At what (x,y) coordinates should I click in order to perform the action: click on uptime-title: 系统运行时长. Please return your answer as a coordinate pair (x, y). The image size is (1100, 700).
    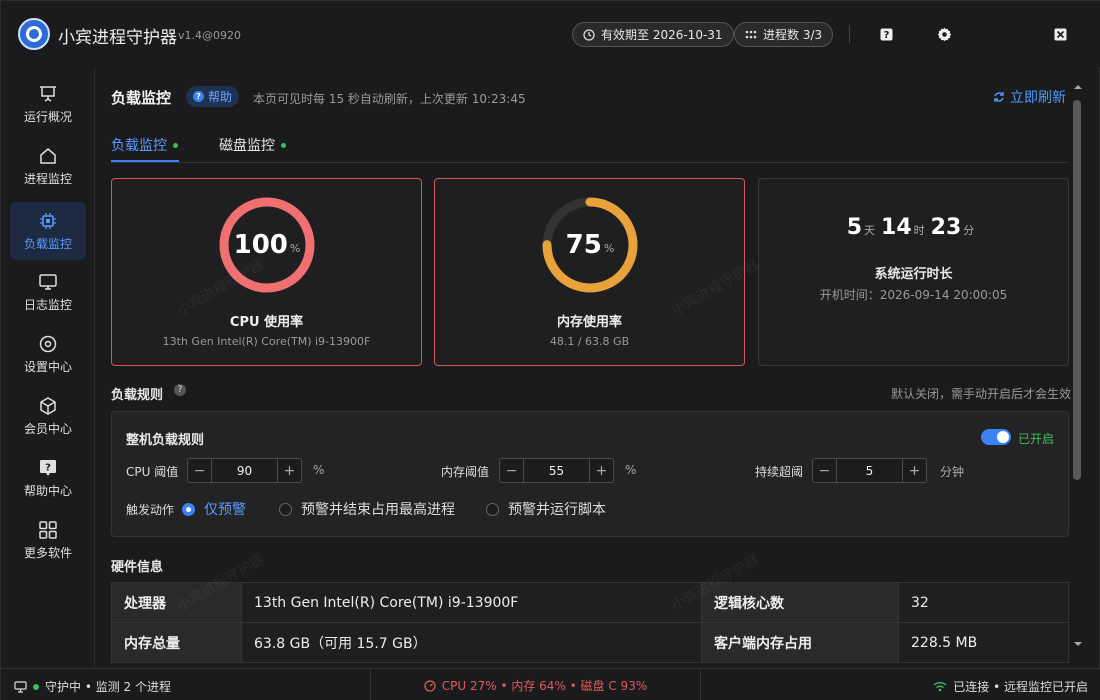
    Looking at the image, I should click on (913, 274).